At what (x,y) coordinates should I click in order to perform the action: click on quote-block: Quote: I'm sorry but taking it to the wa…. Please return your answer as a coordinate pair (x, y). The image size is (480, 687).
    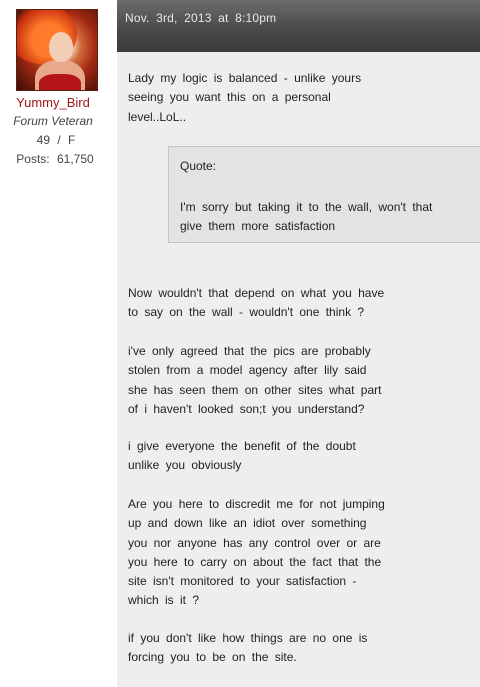
    Looking at the image, I should click on (324, 194).